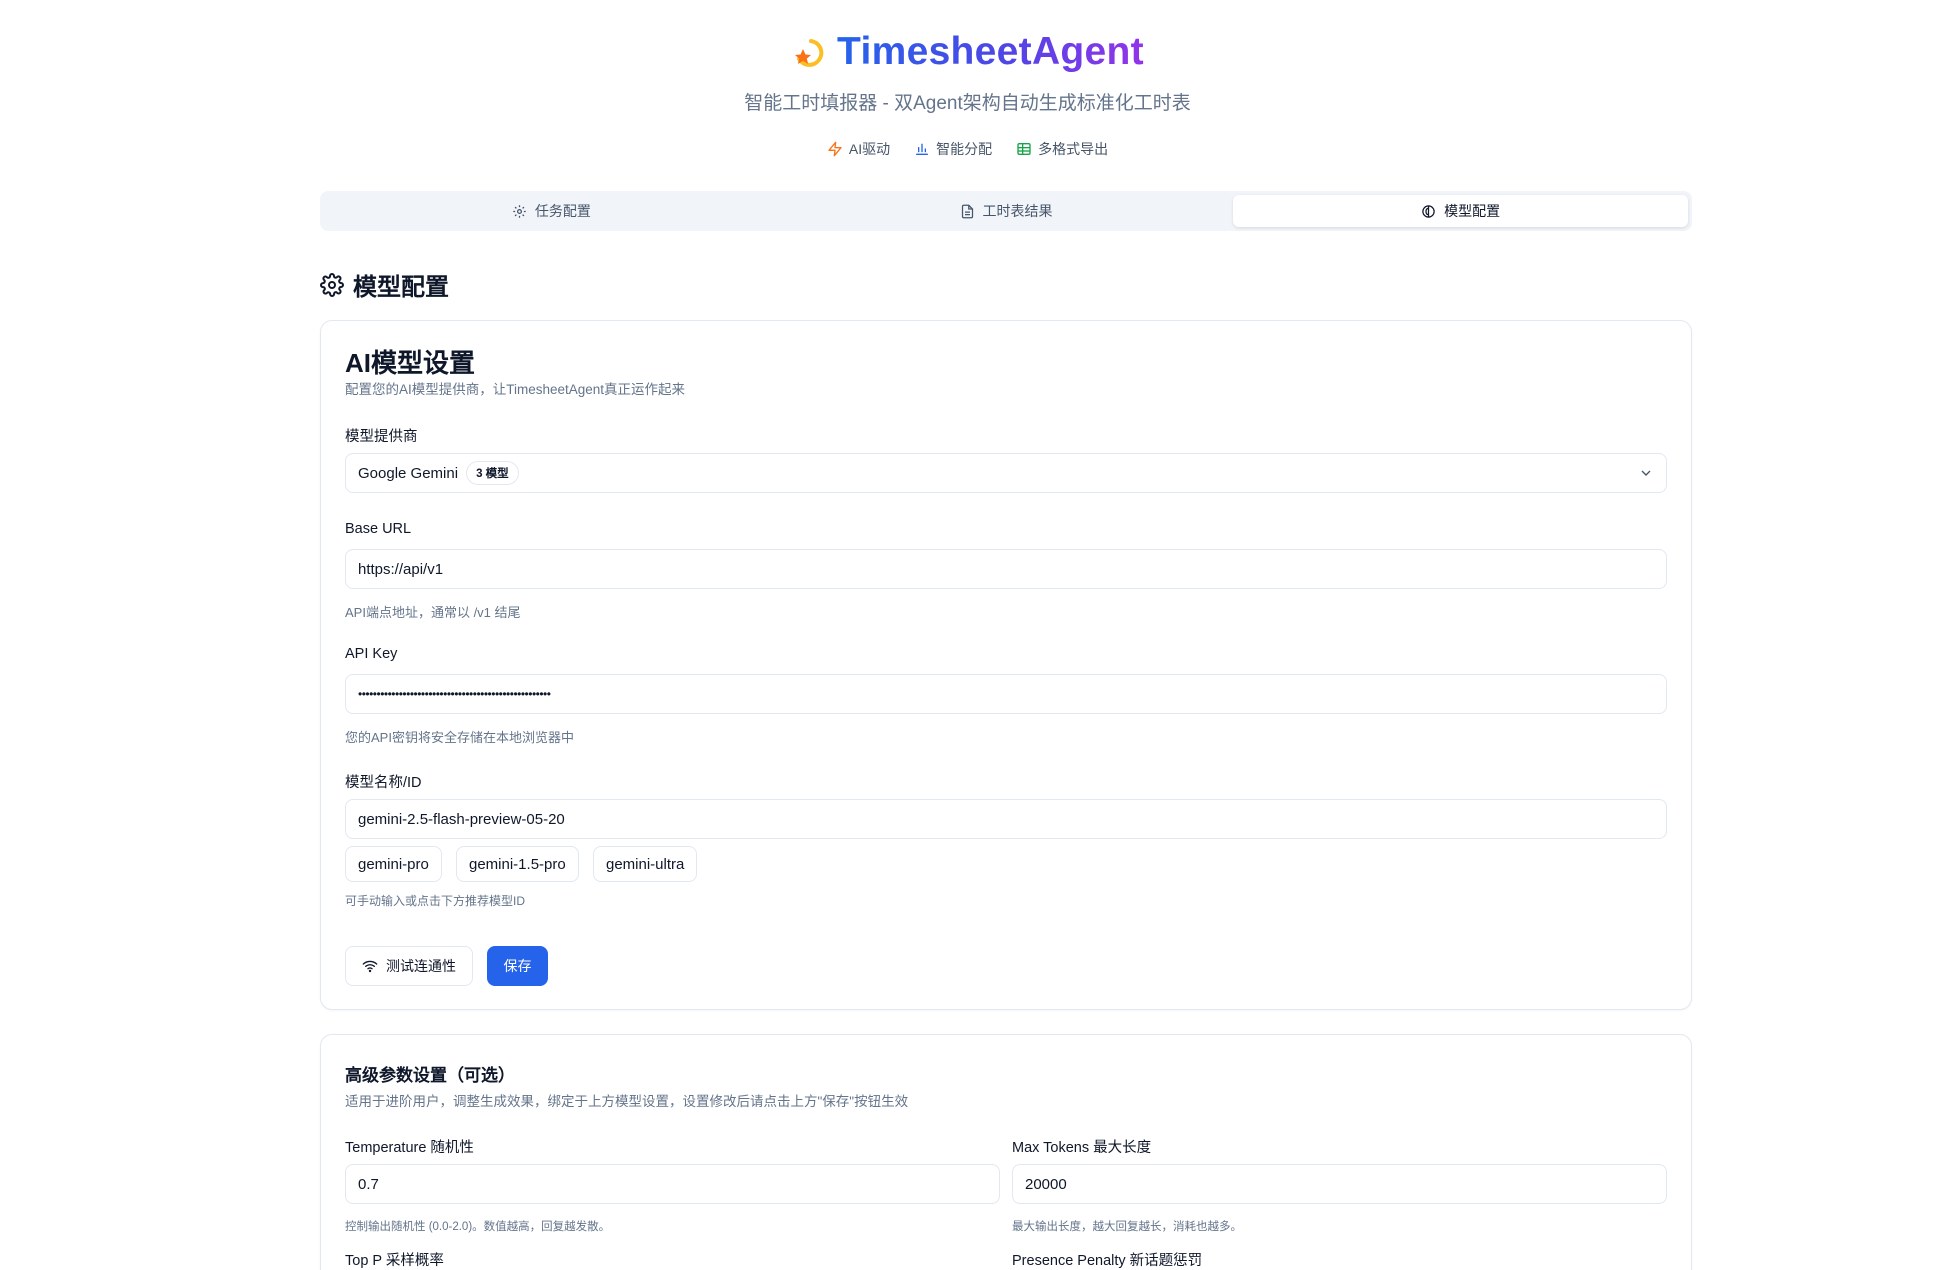  I want to click on model-id-input: gemini-2.5-flash-preview-05-20, so click(1006, 819).